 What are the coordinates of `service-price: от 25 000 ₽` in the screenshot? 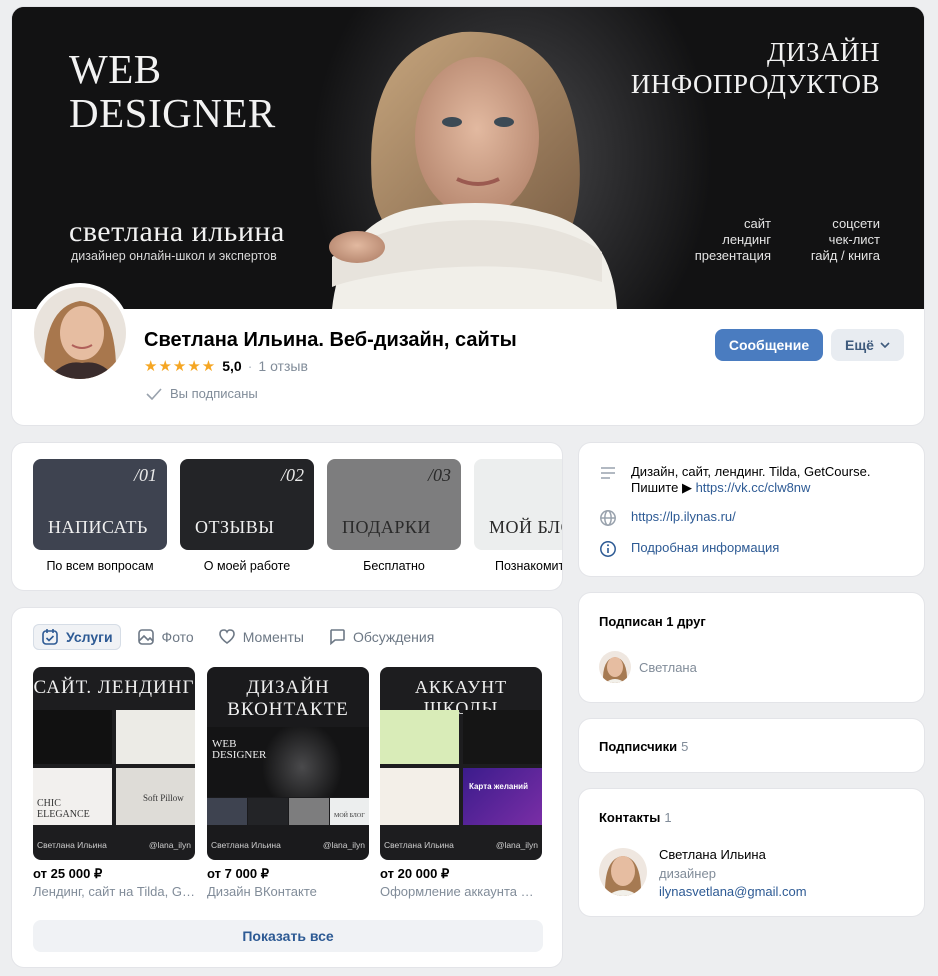 It's located at (68, 873).